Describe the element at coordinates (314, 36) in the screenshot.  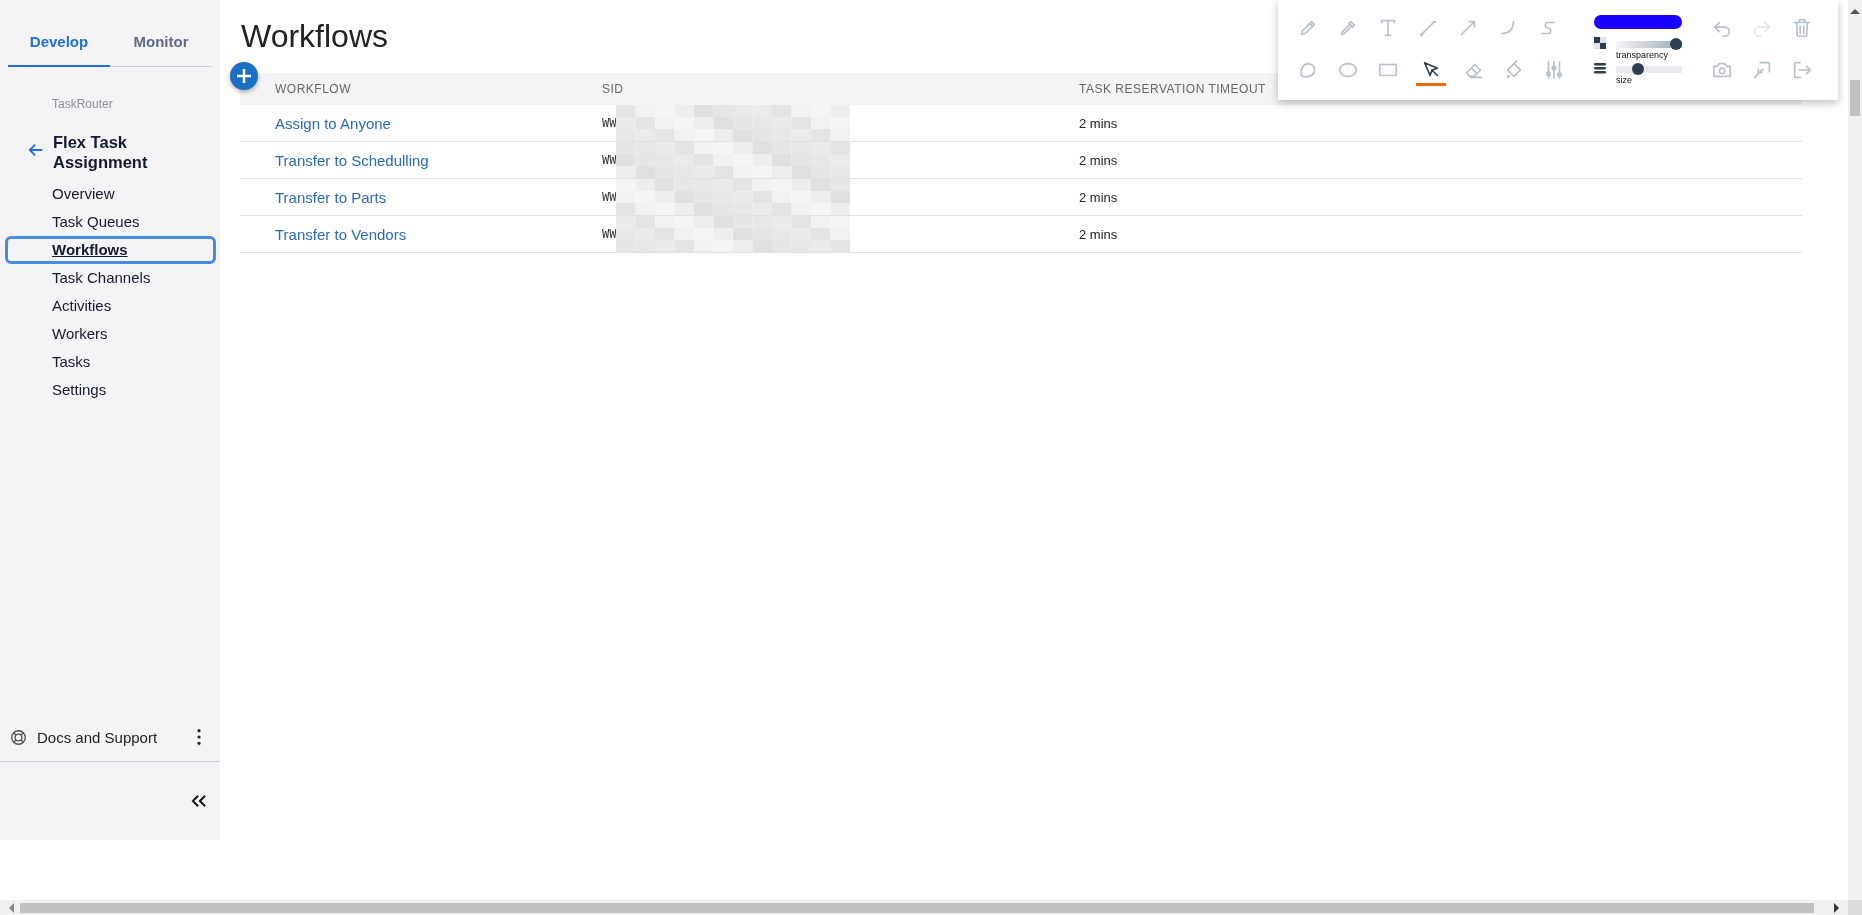
I see `page-title: Workflows` at that location.